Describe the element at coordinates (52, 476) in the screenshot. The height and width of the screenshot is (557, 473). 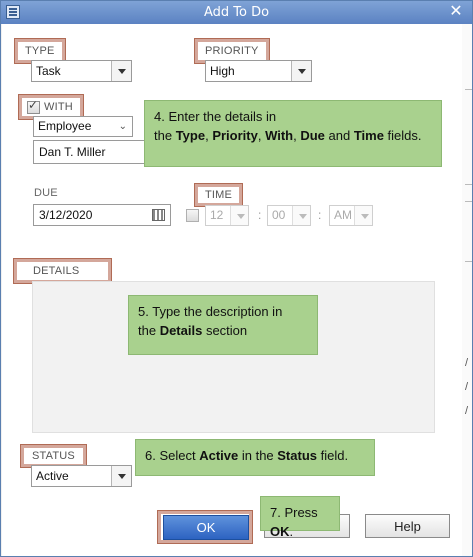
I see `status-value: Active` at that location.